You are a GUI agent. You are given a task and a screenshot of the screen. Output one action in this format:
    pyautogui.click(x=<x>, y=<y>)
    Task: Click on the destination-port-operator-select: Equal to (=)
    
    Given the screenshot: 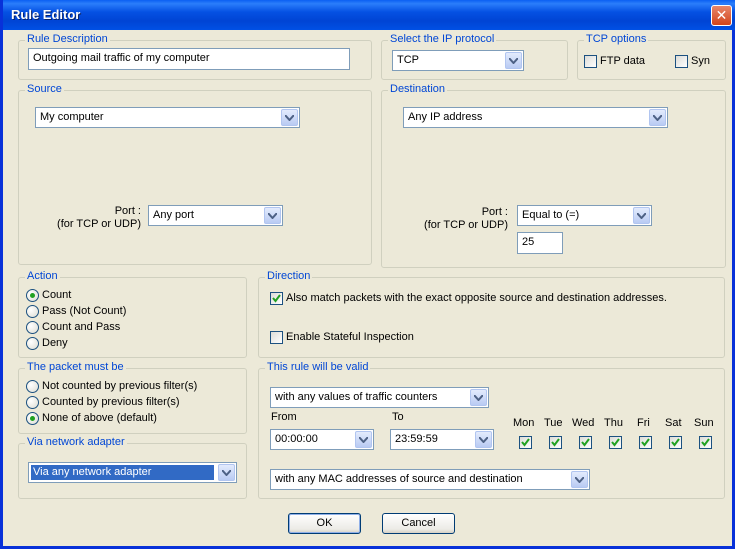 What is the action you would take?
    pyautogui.click(x=584, y=215)
    